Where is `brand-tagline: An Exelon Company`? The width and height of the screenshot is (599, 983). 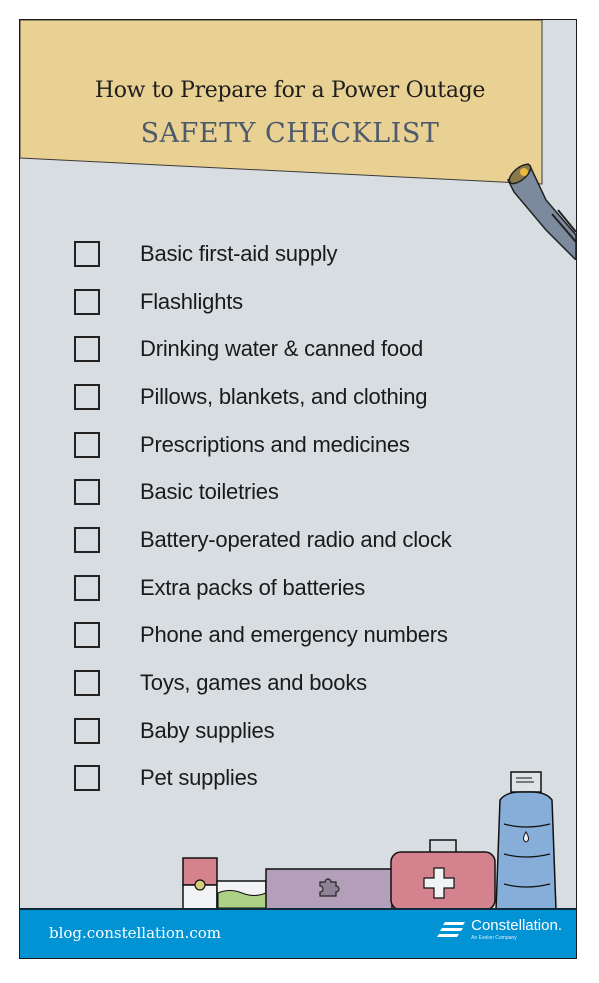
brand-tagline: An Exelon Company is located at coordinates (494, 938).